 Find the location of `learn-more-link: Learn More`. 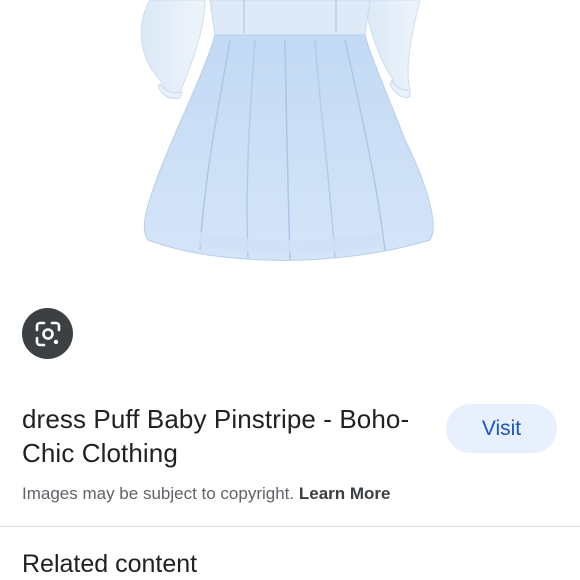

learn-more-link: Learn More is located at coordinates (345, 493).